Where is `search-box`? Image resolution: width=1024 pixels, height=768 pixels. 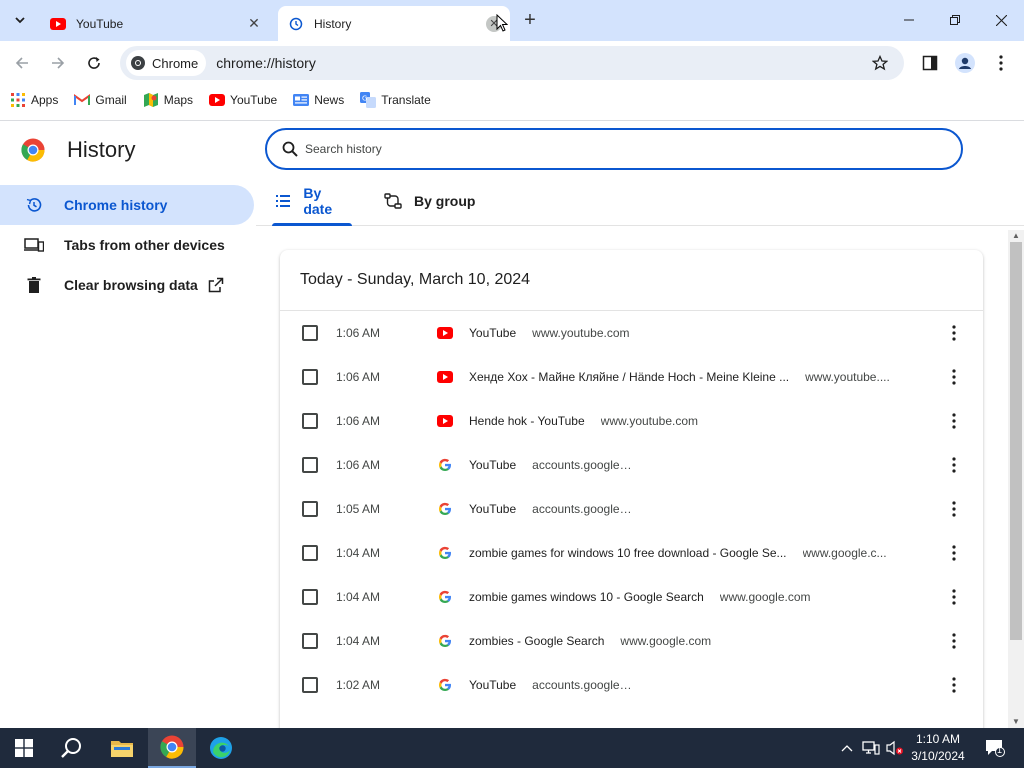 search-box is located at coordinates (614, 149).